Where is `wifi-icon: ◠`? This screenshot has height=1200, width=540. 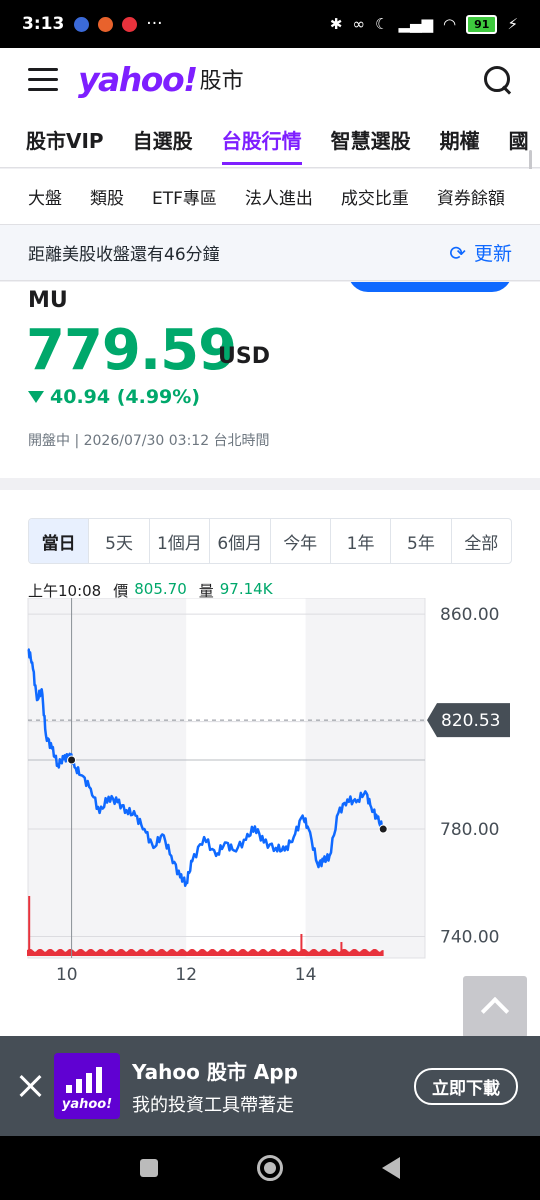 wifi-icon: ◠ is located at coordinates (450, 24).